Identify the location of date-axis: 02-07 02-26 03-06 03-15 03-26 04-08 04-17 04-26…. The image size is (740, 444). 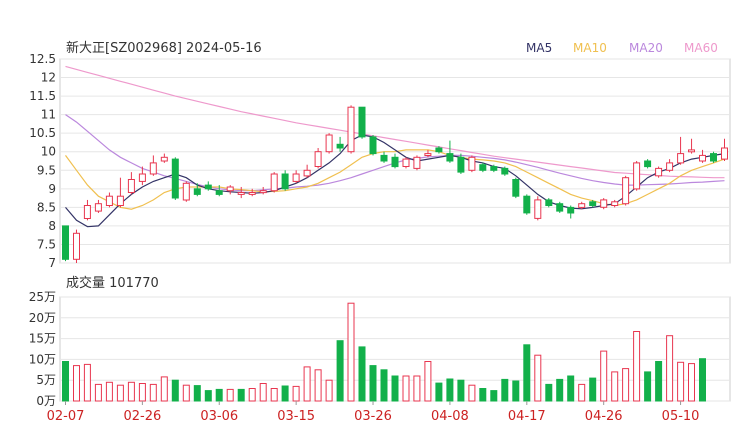
(373, 412).